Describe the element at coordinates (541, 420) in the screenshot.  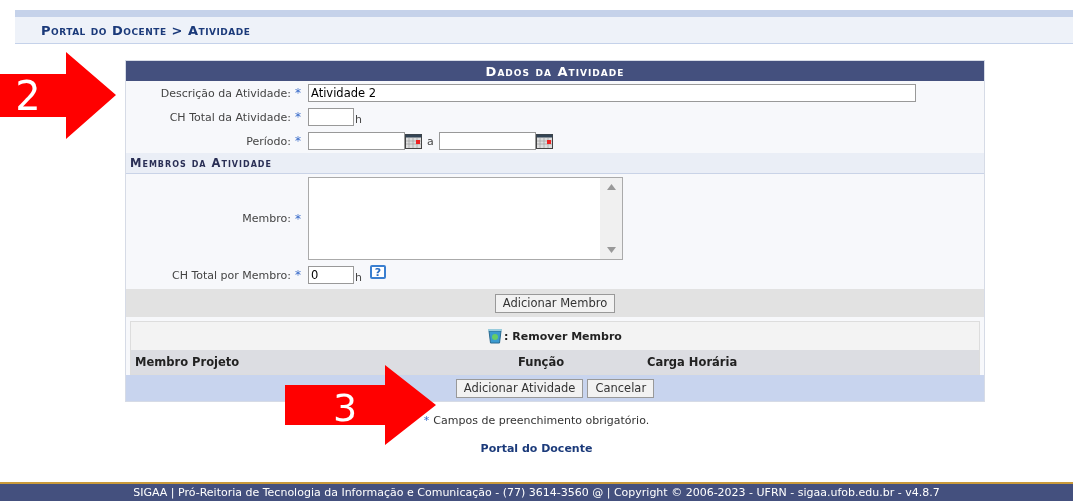
I see `required-note: Campos de preenchimento obrigatório.` at that location.